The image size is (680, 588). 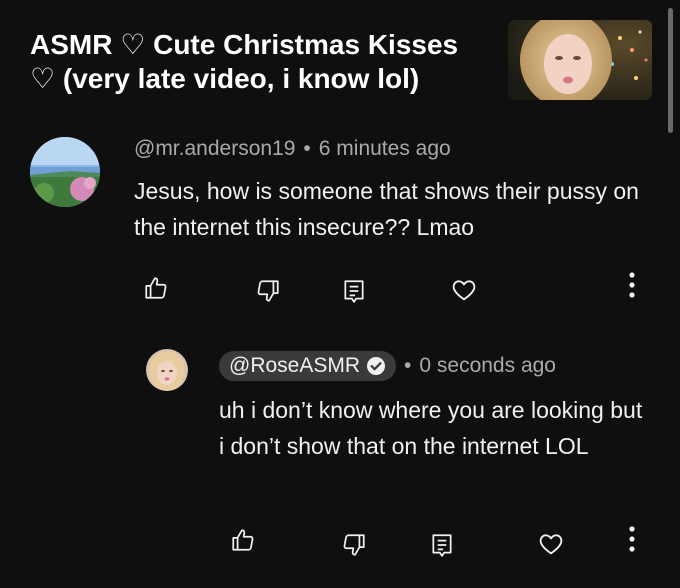 I want to click on like-button, so click(x=156, y=288).